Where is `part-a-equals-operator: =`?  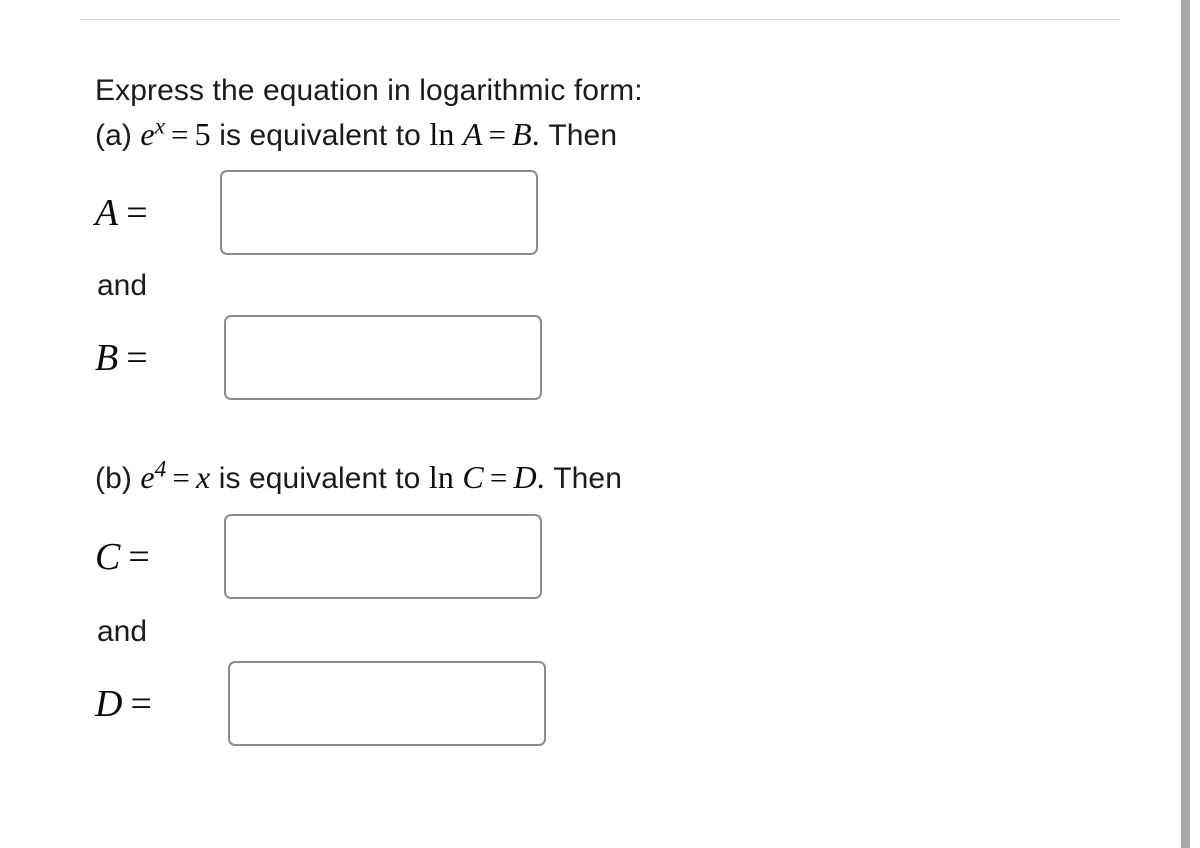 part-a-equals-operator: = is located at coordinates (180, 134).